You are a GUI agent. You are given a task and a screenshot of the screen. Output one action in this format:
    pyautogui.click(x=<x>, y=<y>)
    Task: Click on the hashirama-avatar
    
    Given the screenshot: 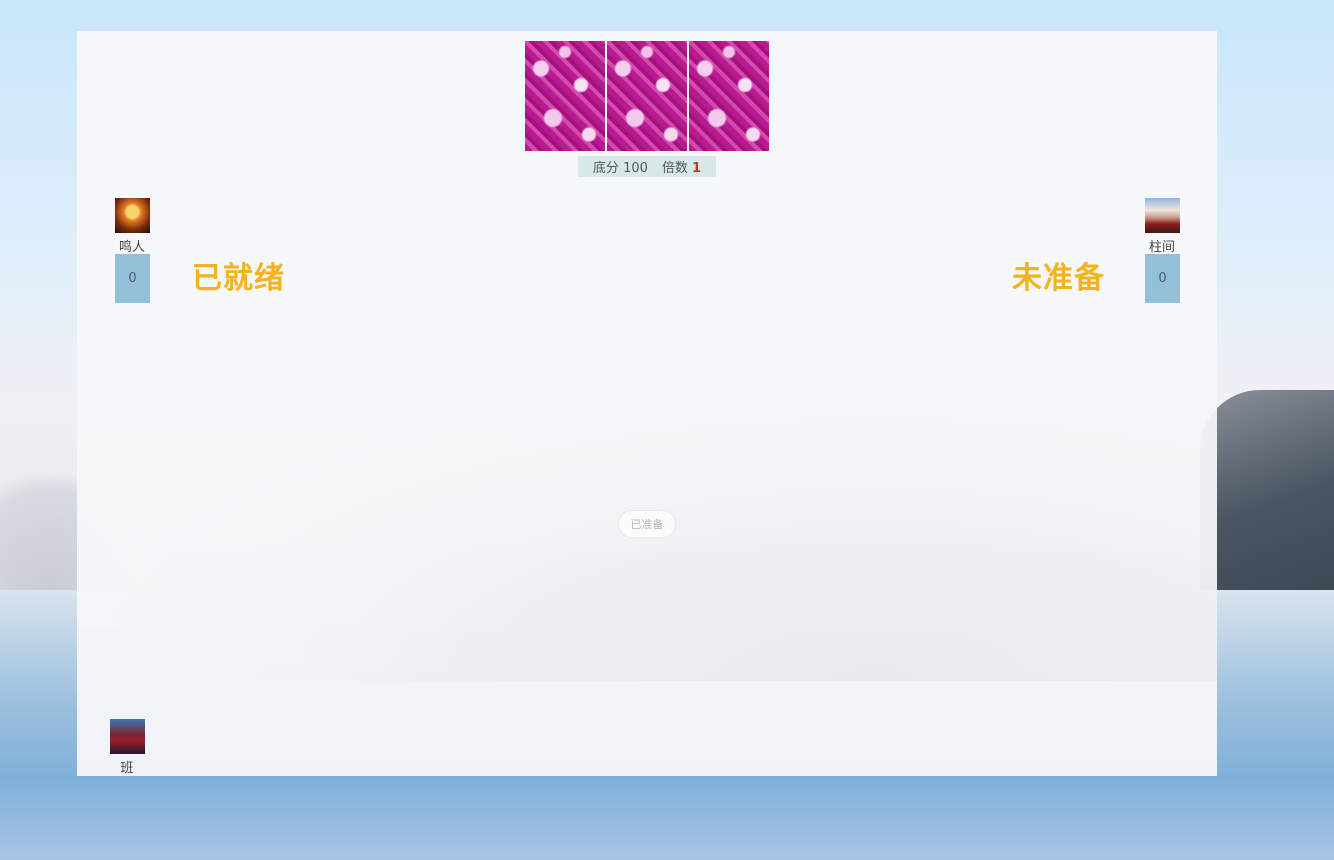 What is the action you would take?
    pyautogui.click(x=1162, y=215)
    